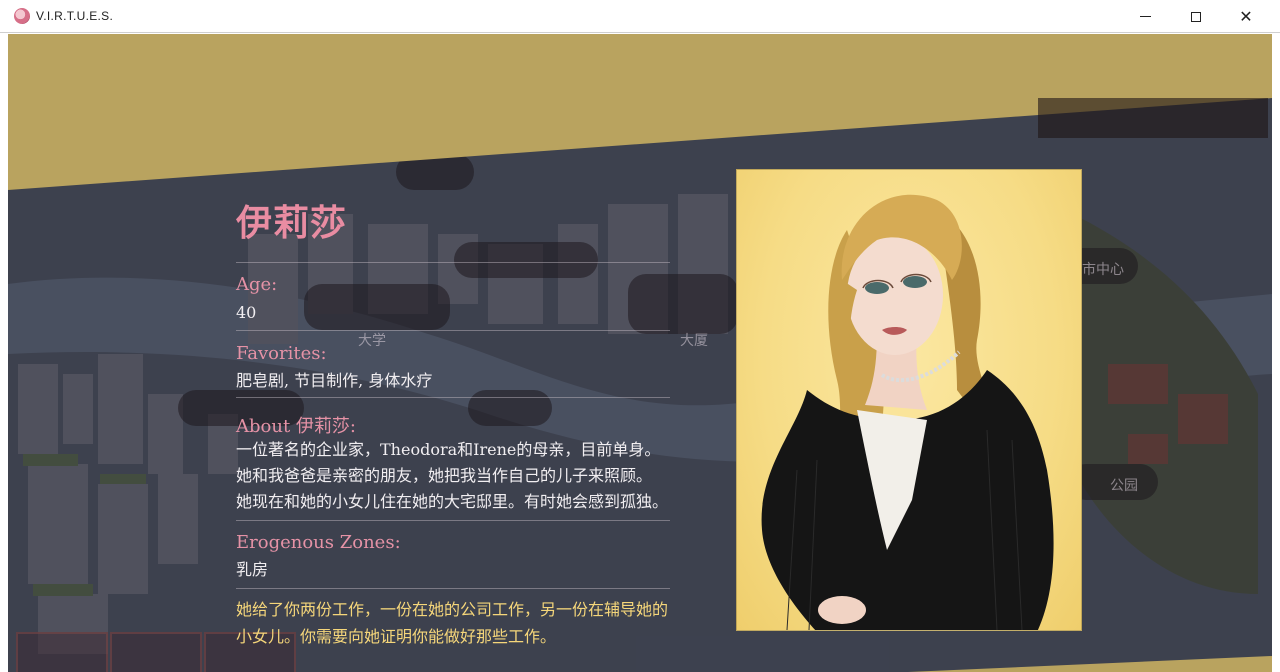 The image size is (1280, 672). I want to click on age-label: Age:, so click(257, 284).